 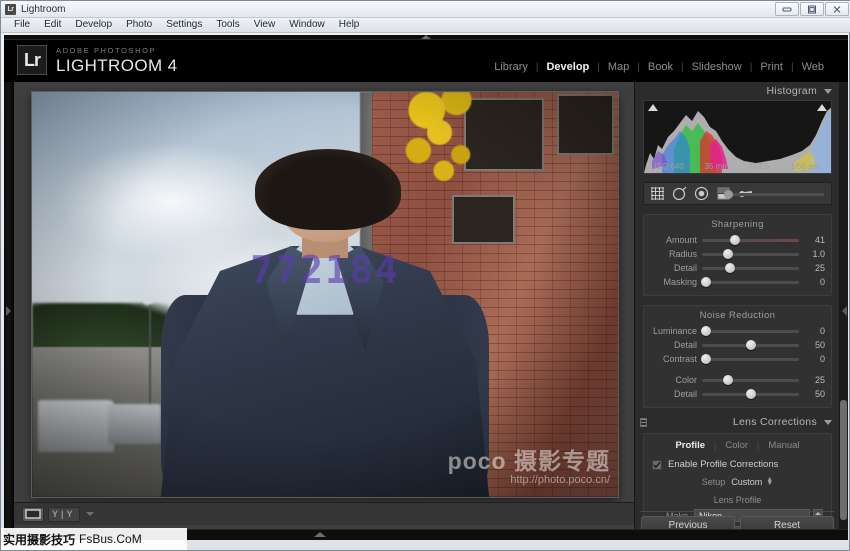 What do you see at coordinates (737, 137) in the screenshot?
I see `histogram-graph: ISO 640 35 mm f / 2.5 1/50 sec` at bounding box center [737, 137].